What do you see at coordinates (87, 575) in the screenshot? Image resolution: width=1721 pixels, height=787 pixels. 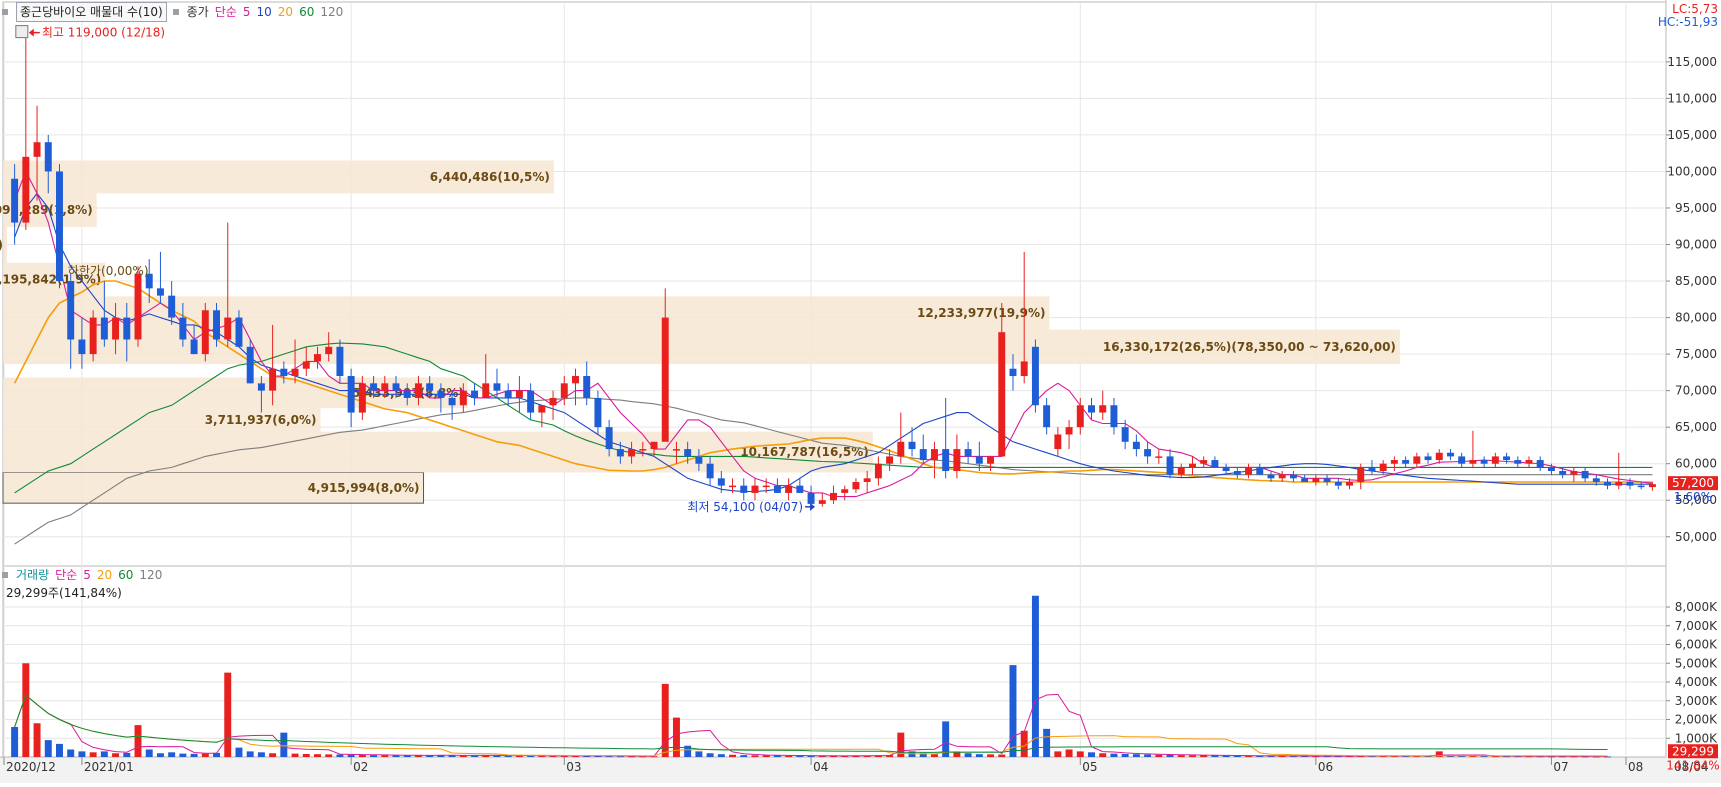 I see `legend-vol-ma-5: 5` at bounding box center [87, 575].